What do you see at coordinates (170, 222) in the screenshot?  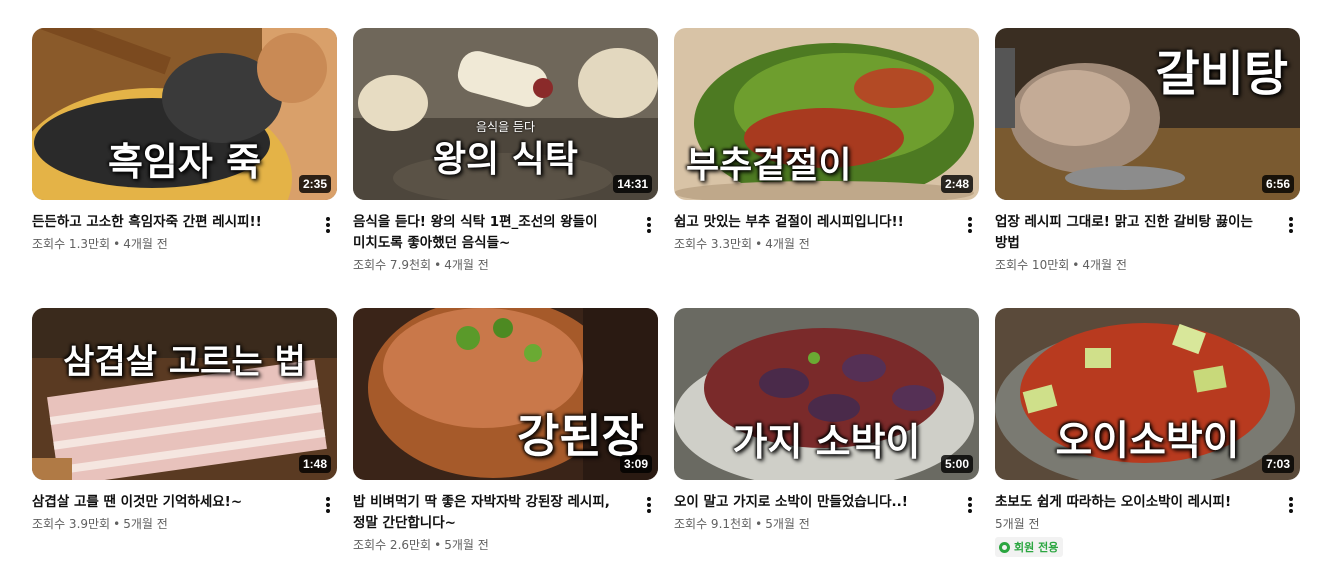 I see `video-title: 든든하고 고소한 흑임자죽 간편 레시피!!` at bounding box center [170, 222].